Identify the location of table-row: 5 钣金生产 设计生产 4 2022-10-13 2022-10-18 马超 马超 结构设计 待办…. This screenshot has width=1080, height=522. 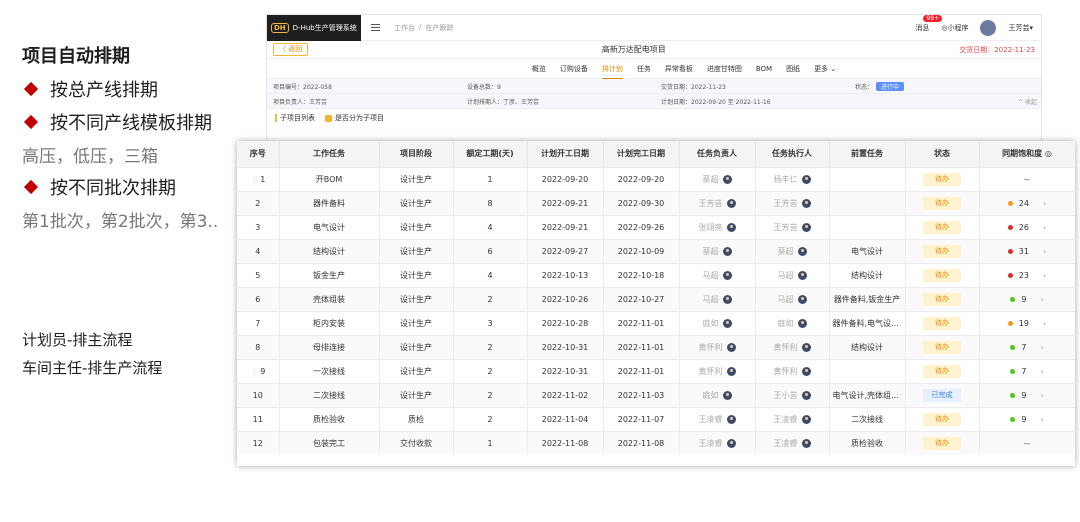
(656, 274).